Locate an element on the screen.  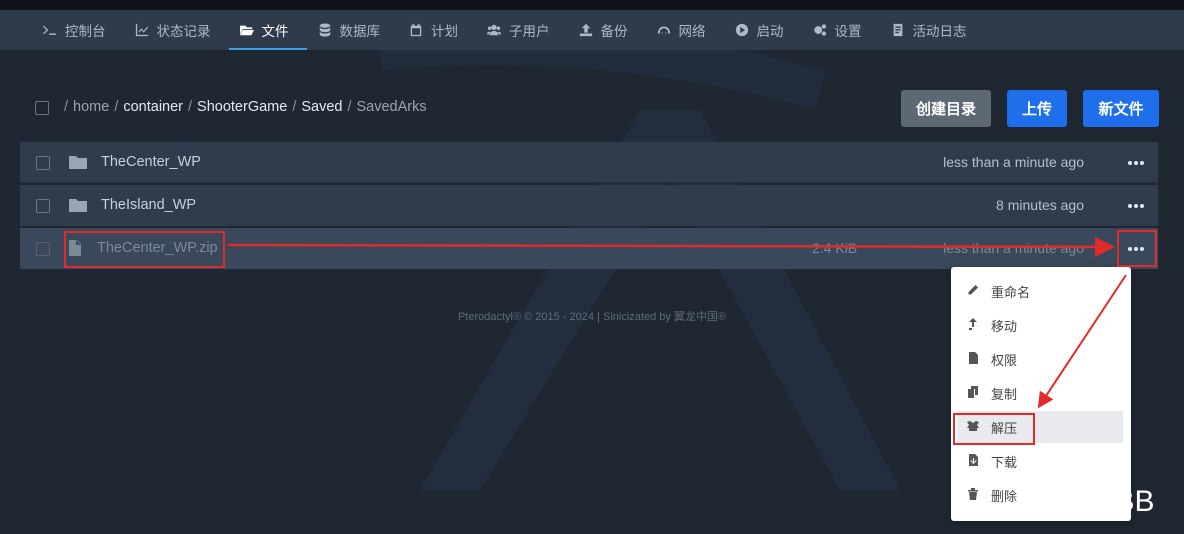
nav-item-activity: 活动日志 is located at coordinates (932, 30).